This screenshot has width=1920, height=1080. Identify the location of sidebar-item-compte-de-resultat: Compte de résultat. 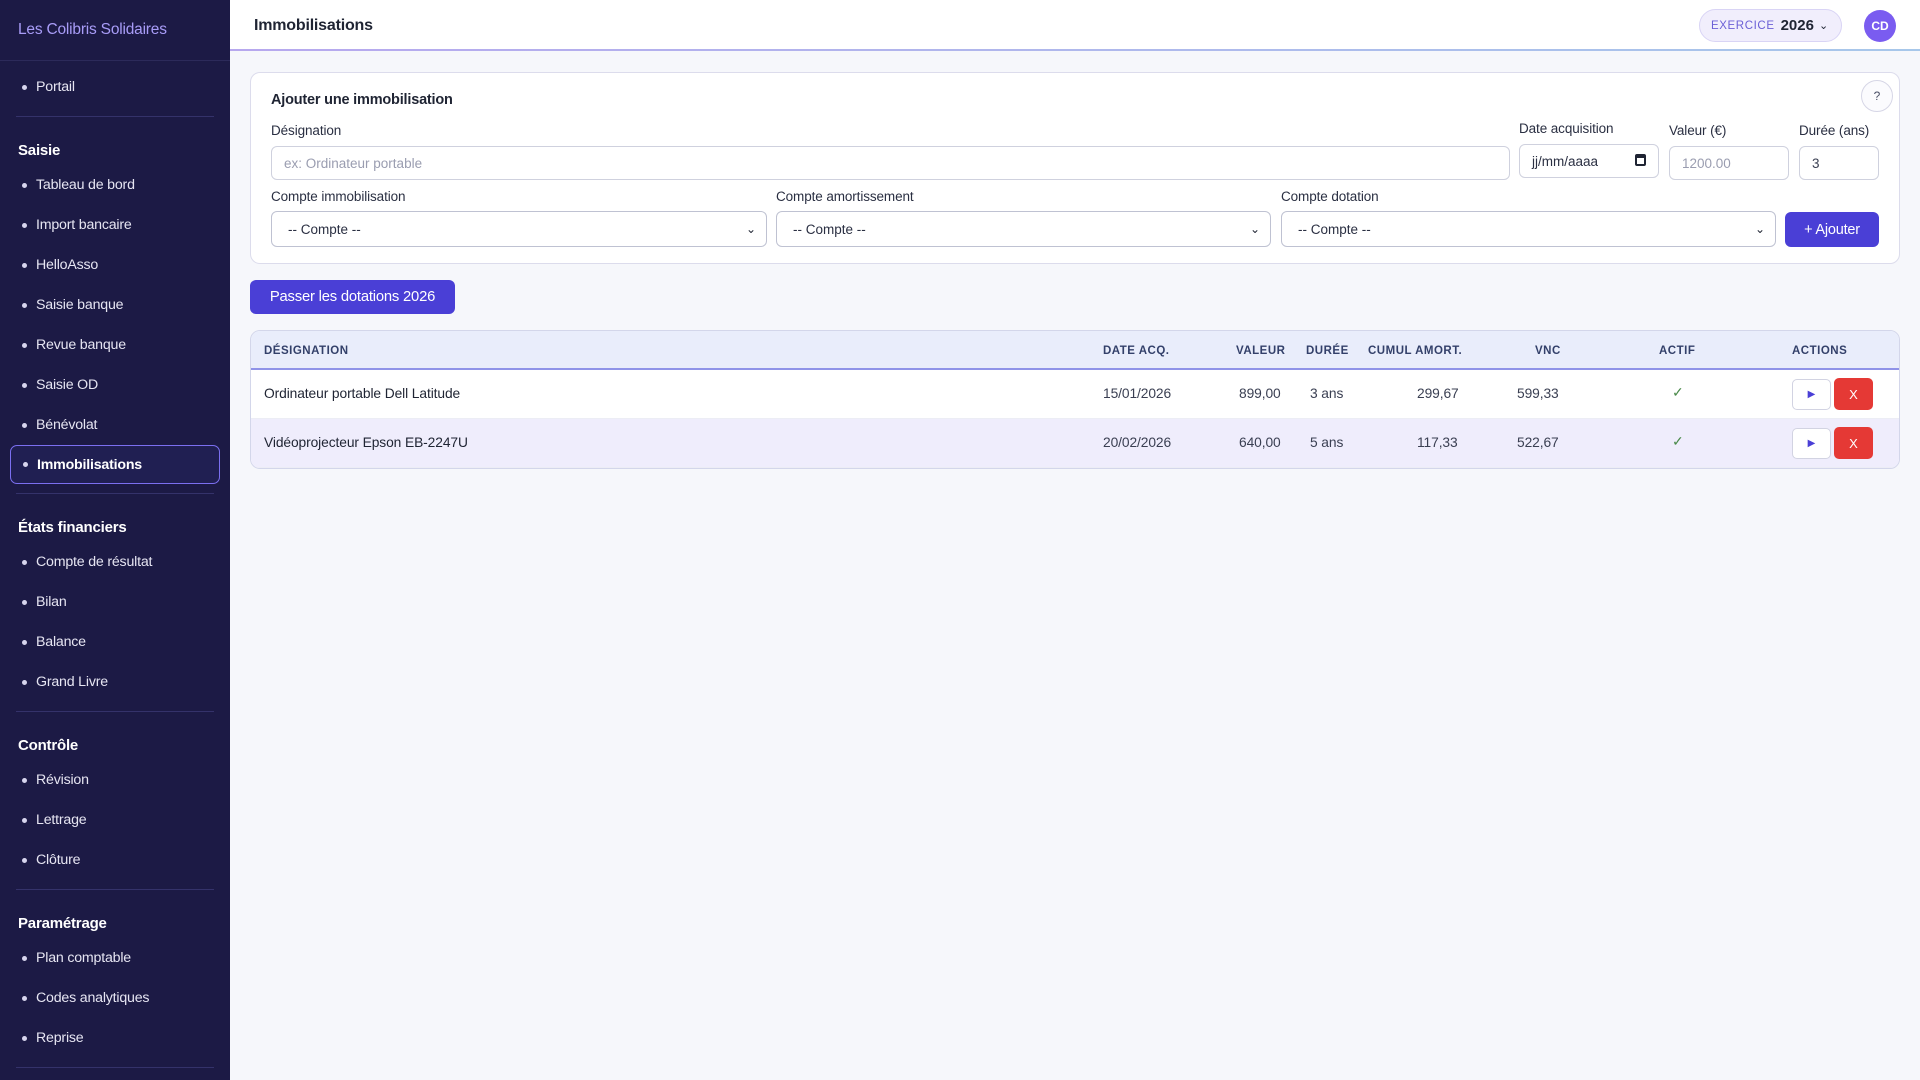
(115, 562).